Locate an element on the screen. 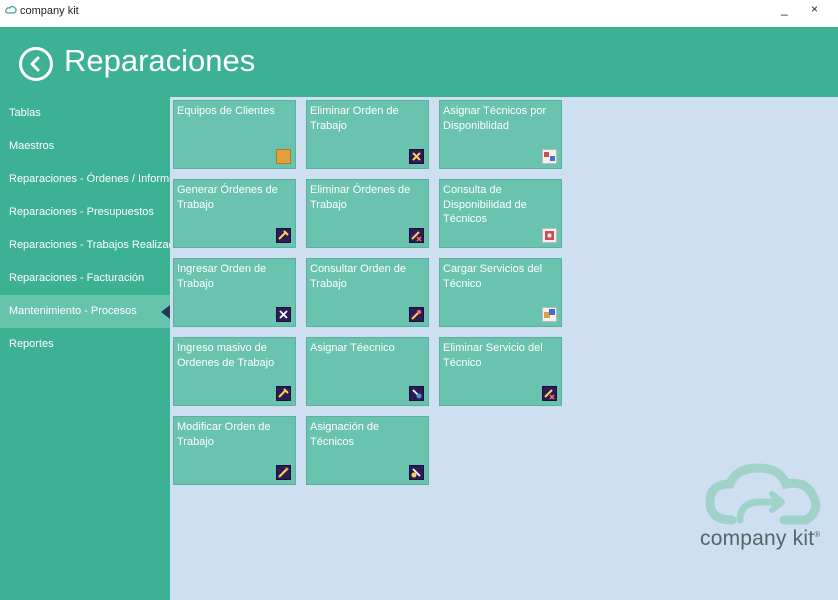 The height and width of the screenshot is (600, 838). back-button is located at coordinates (36, 64).